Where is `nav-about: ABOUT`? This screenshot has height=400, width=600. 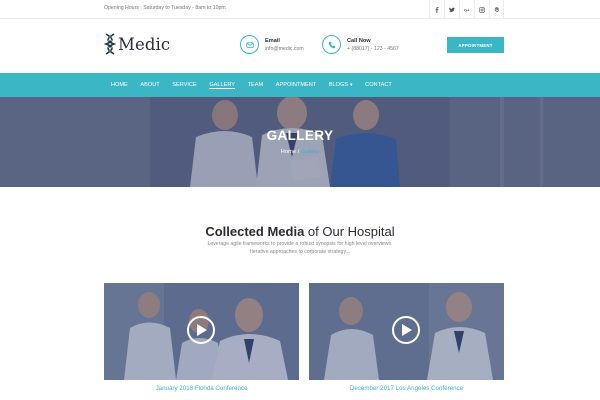
nav-about: ABOUT is located at coordinates (149, 85).